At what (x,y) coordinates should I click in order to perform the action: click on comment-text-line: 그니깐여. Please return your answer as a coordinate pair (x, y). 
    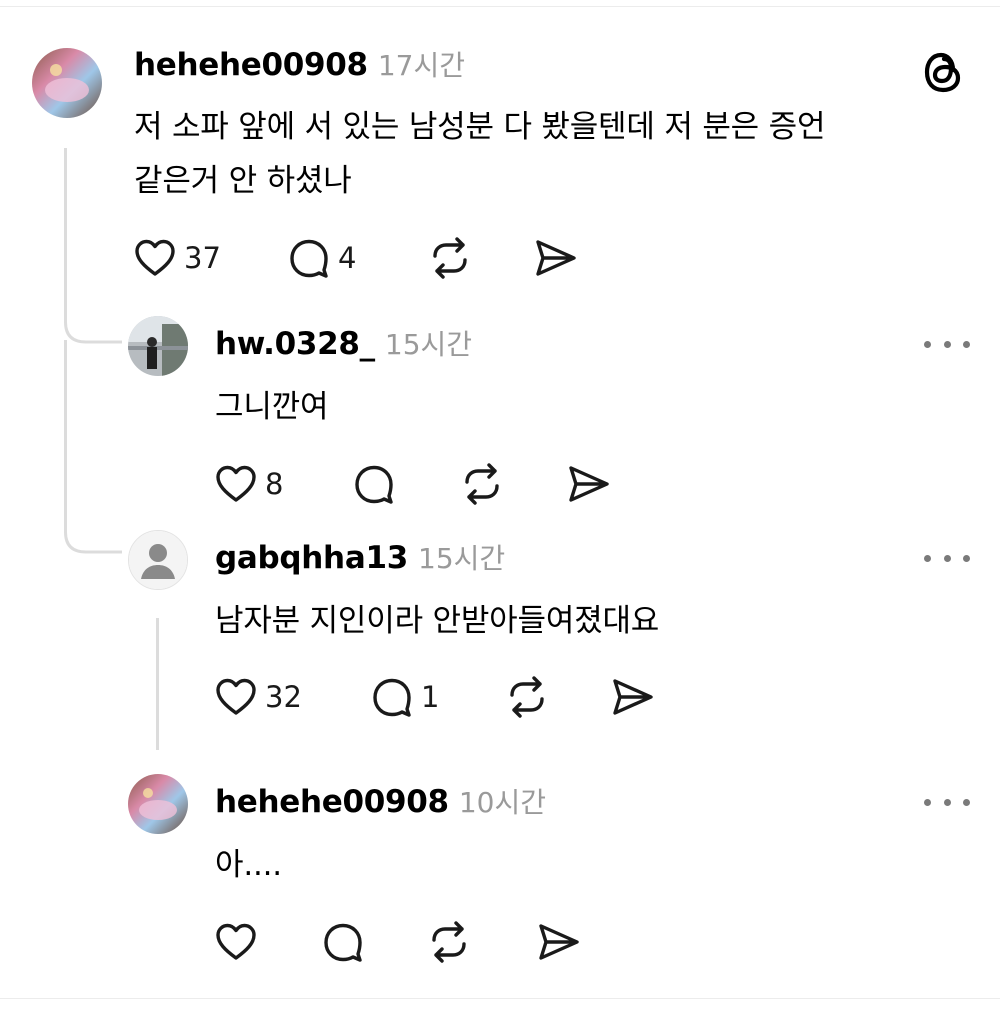
    Looking at the image, I should click on (272, 407).